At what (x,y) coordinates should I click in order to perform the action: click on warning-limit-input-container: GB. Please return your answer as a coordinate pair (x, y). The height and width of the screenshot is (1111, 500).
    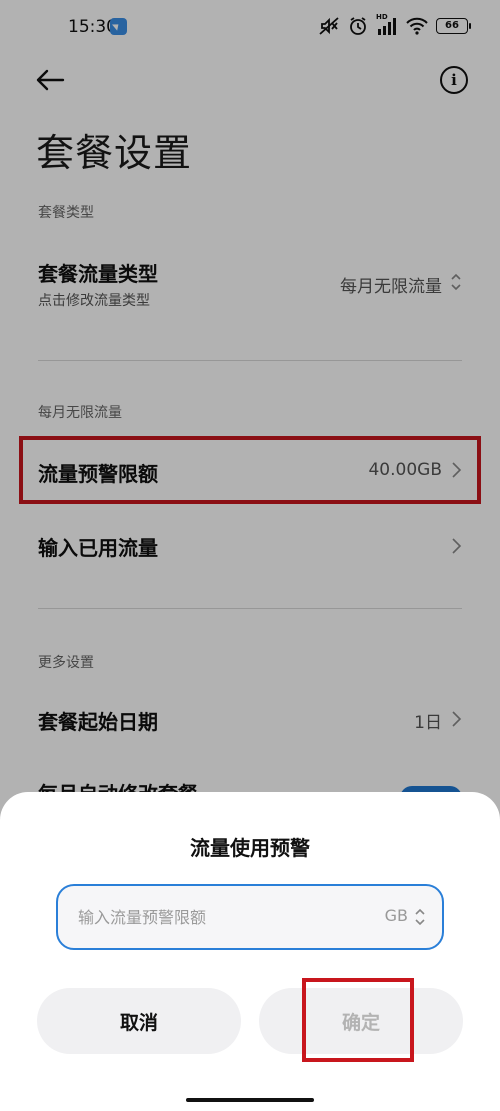
    Looking at the image, I should click on (250, 917).